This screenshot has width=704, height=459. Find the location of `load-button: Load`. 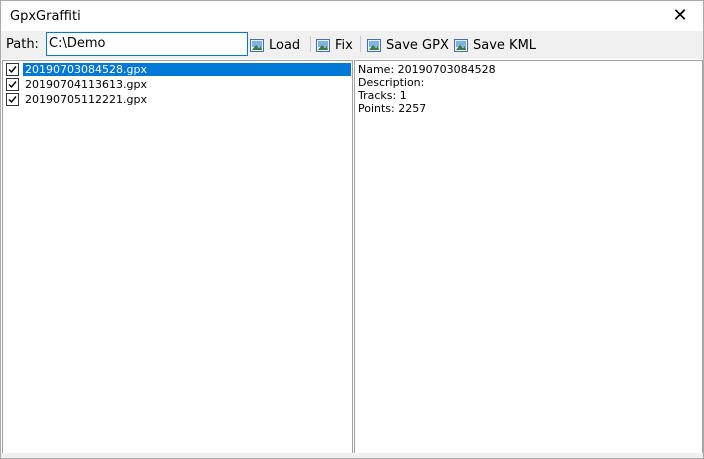

load-button: Load is located at coordinates (275, 45).